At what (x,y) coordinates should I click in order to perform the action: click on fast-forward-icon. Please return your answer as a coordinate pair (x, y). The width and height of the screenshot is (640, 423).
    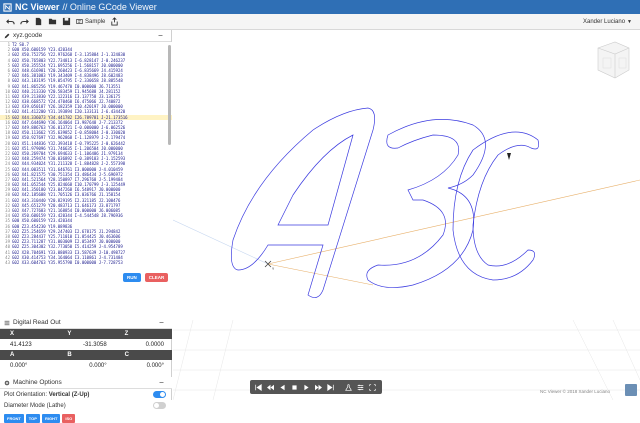
    Looking at the image, I should click on (318, 387).